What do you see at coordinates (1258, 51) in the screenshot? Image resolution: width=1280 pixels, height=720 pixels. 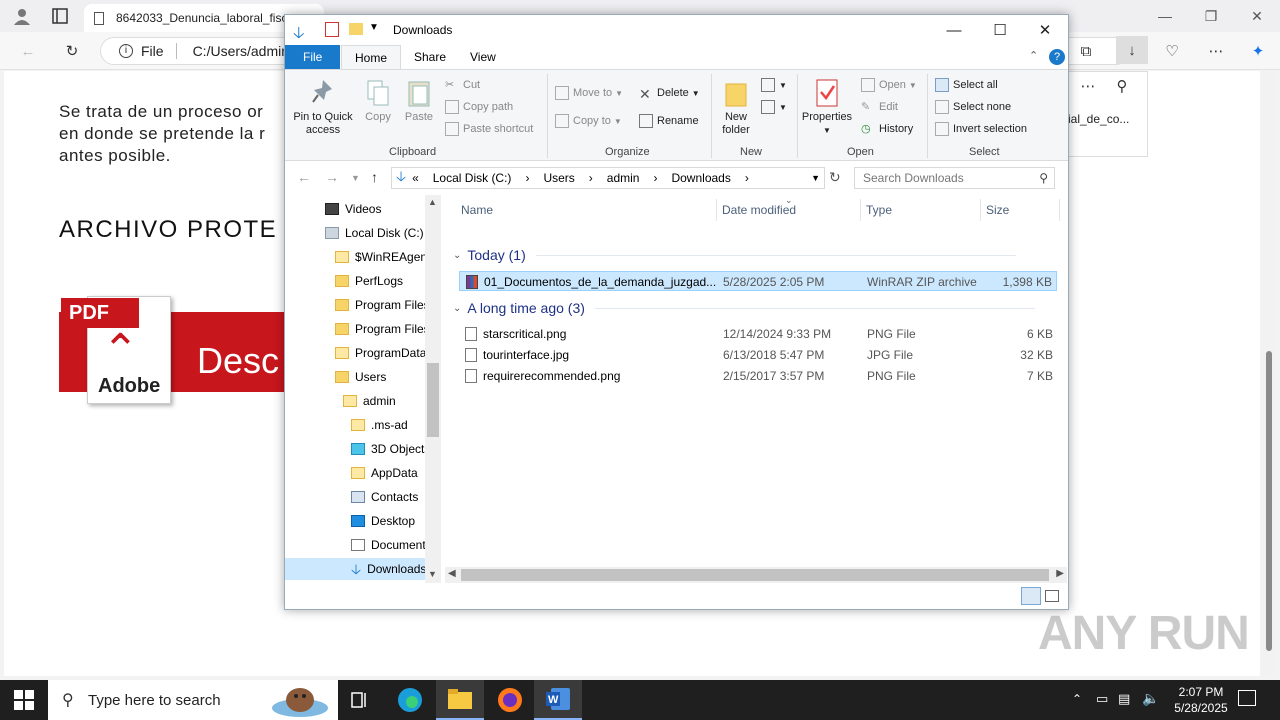 I see `copilot-icon: ✦` at bounding box center [1258, 51].